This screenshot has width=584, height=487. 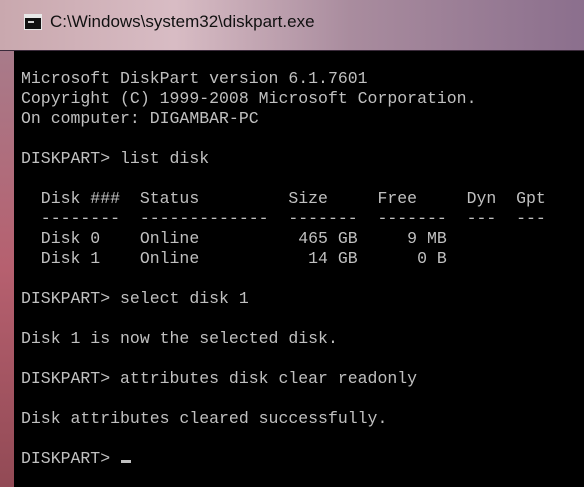 What do you see at coordinates (115, 158) in the screenshot?
I see `console-line: DISKPART> list disk` at bounding box center [115, 158].